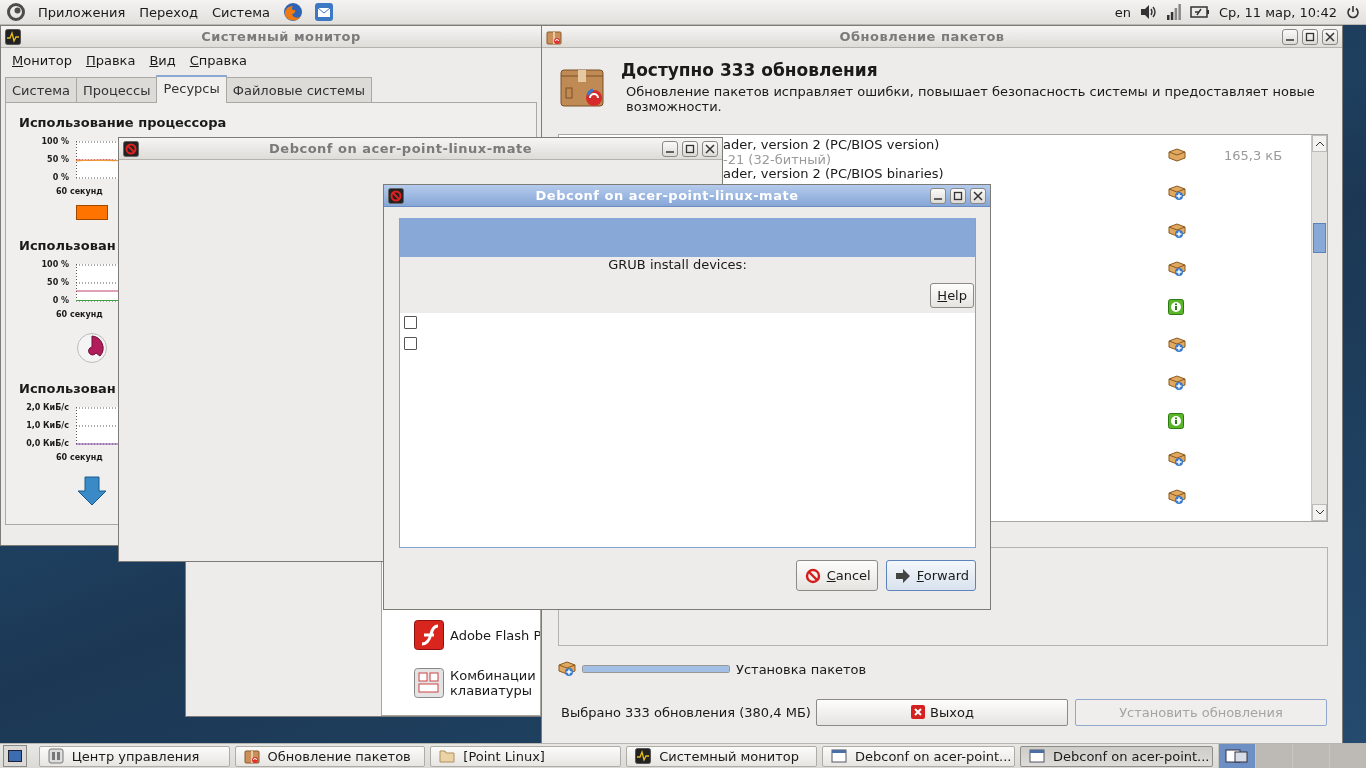 The height and width of the screenshot is (768, 1366). What do you see at coordinates (643, 756) in the screenshot?
I see `monitor-icon` at bounding box center [643, 756].